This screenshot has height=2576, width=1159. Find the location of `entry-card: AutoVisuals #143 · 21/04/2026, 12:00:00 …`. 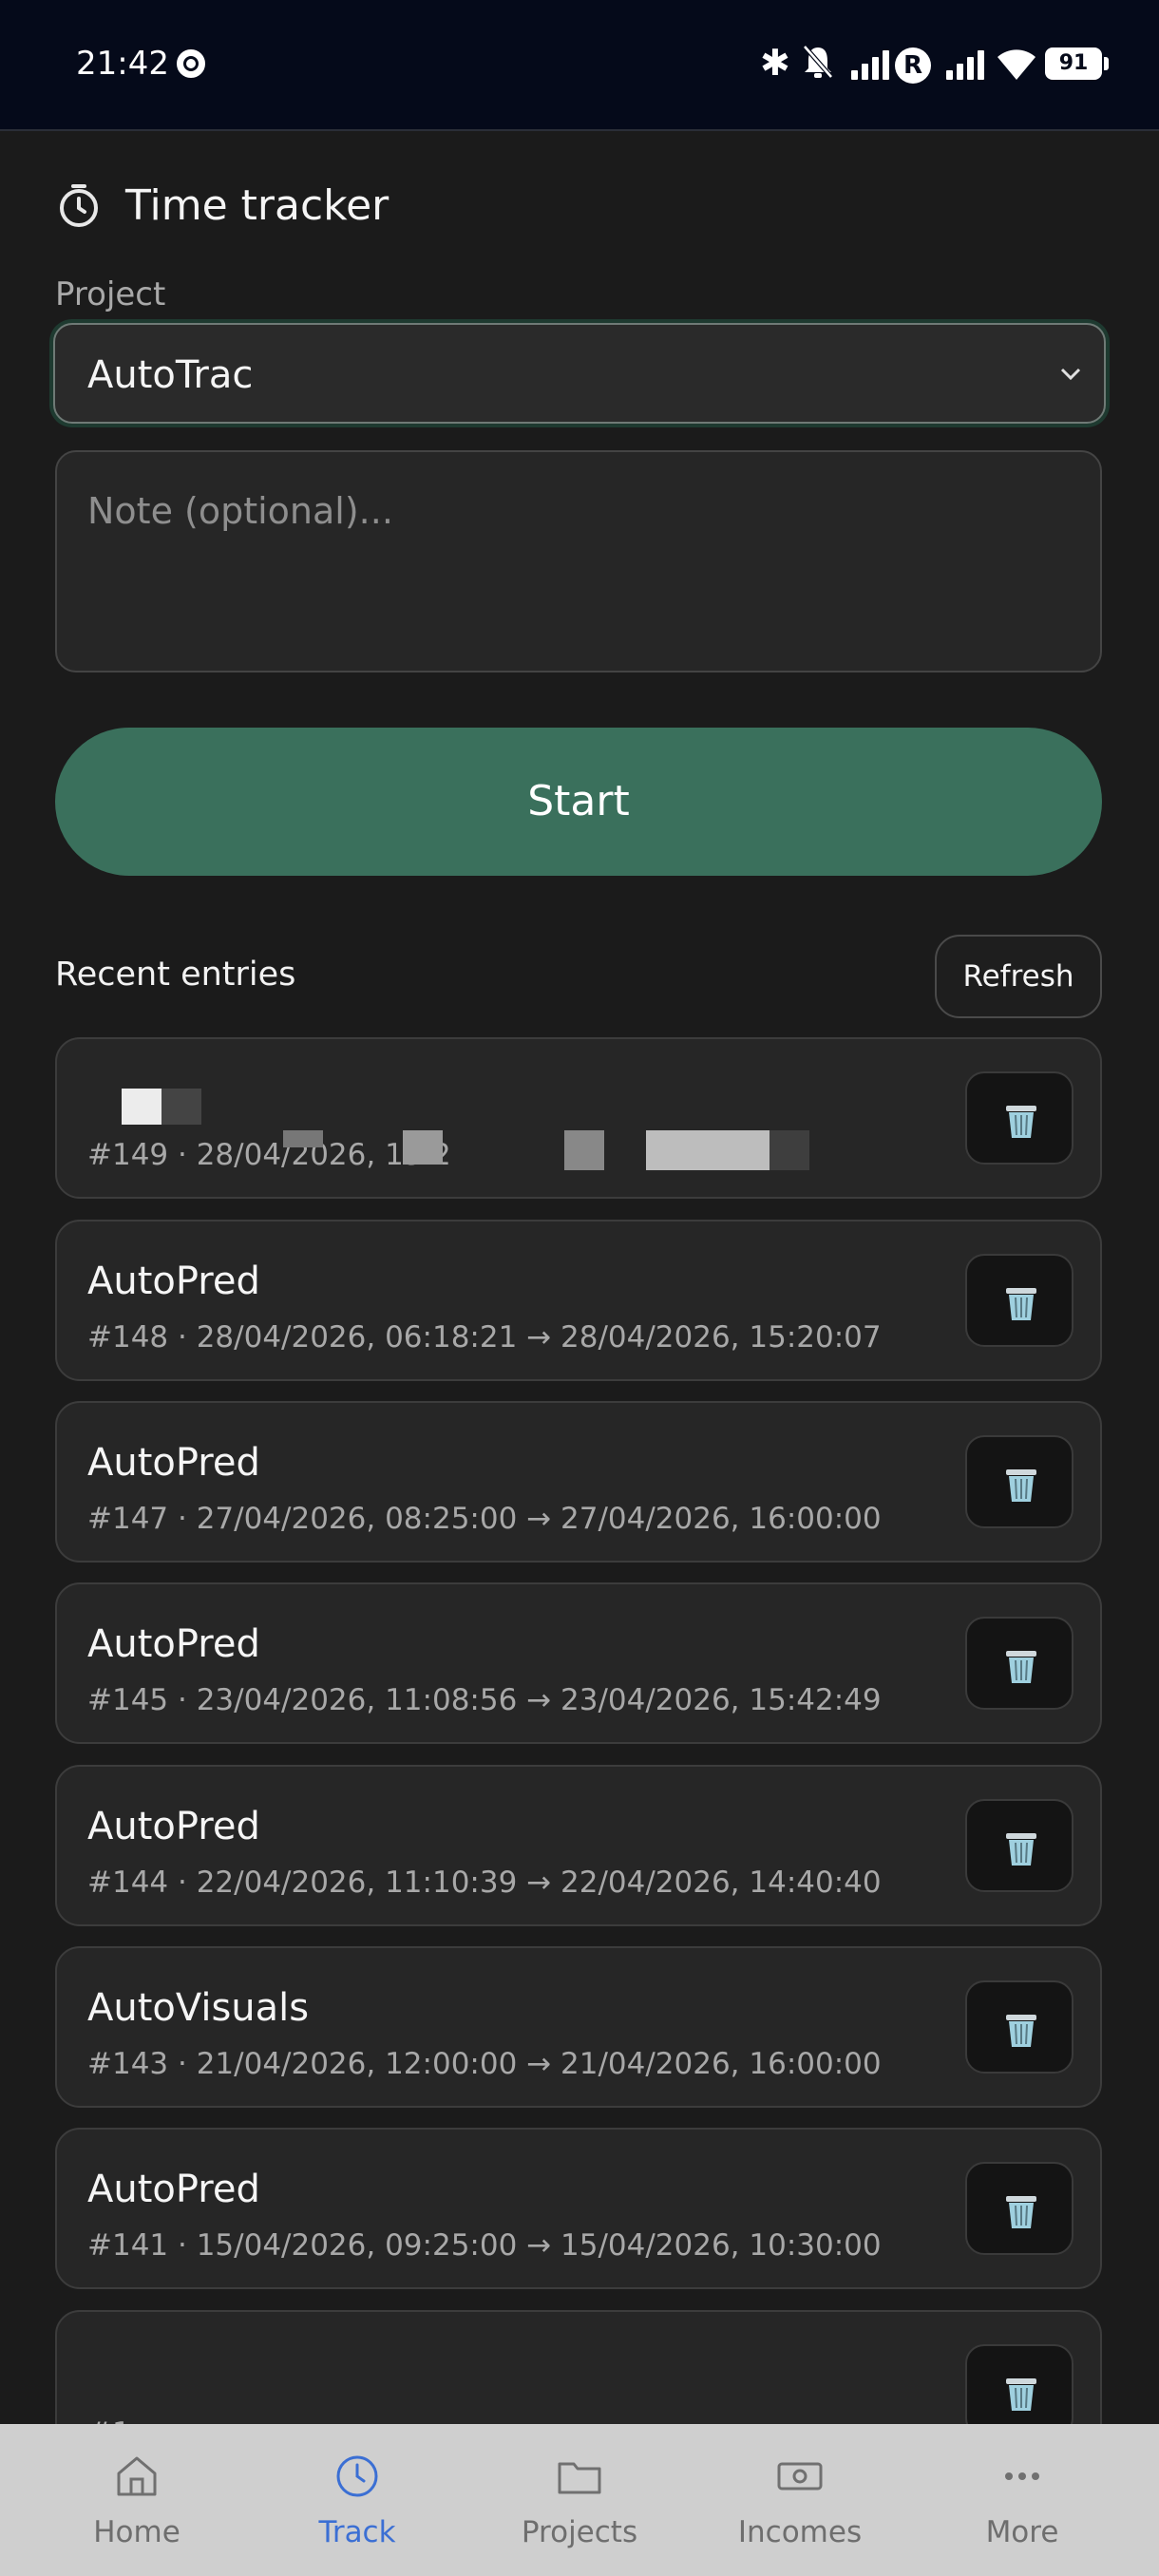

entry-card: AutoVisuals #143 · 21/04/2026, 12:00:00 … is located at coordinates (578, 2027).